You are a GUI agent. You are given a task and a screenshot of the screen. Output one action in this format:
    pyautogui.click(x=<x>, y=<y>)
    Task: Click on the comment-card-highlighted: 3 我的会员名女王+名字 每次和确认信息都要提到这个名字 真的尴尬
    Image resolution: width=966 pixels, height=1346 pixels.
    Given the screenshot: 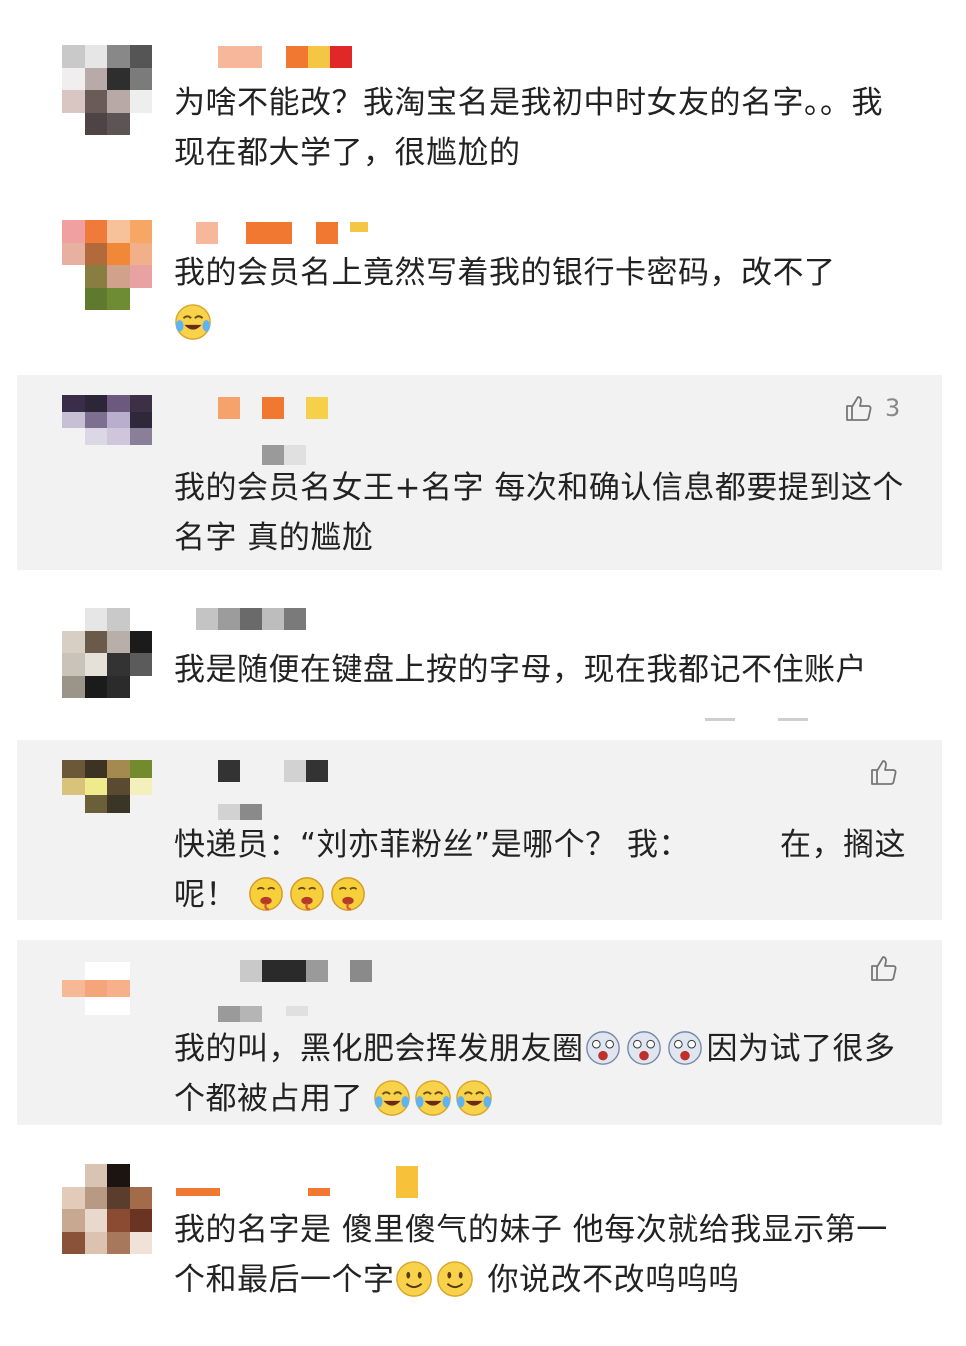 What is the action you would take?
    pyautogui.click(x=483, y=472)
    